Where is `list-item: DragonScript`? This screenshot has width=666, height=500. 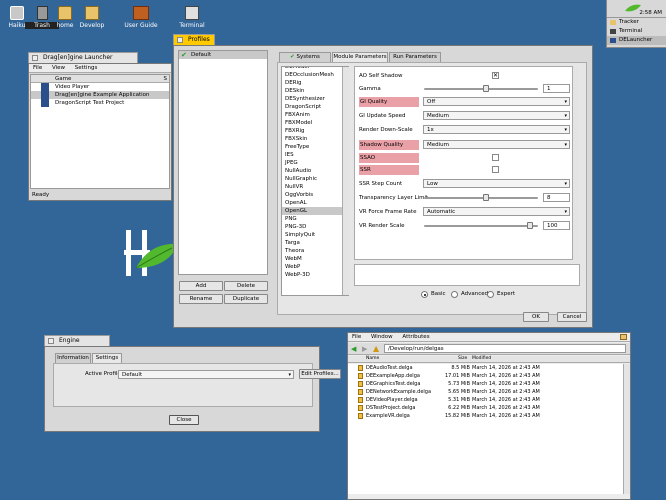
list-item: DragonScript is located at coordinates (315, 107).